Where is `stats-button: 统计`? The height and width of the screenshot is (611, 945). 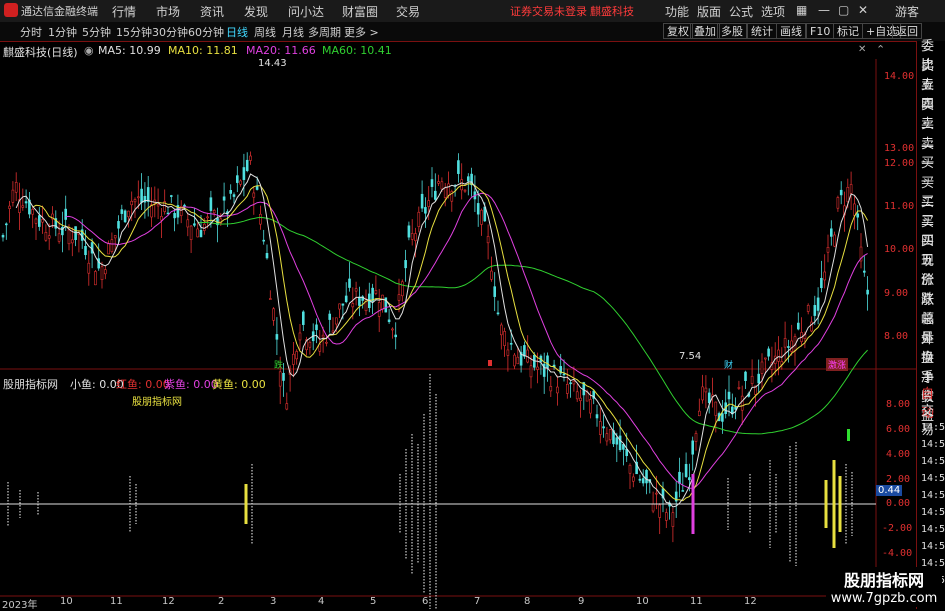
stats-button: 统计 is located at coordinates (762, 31).